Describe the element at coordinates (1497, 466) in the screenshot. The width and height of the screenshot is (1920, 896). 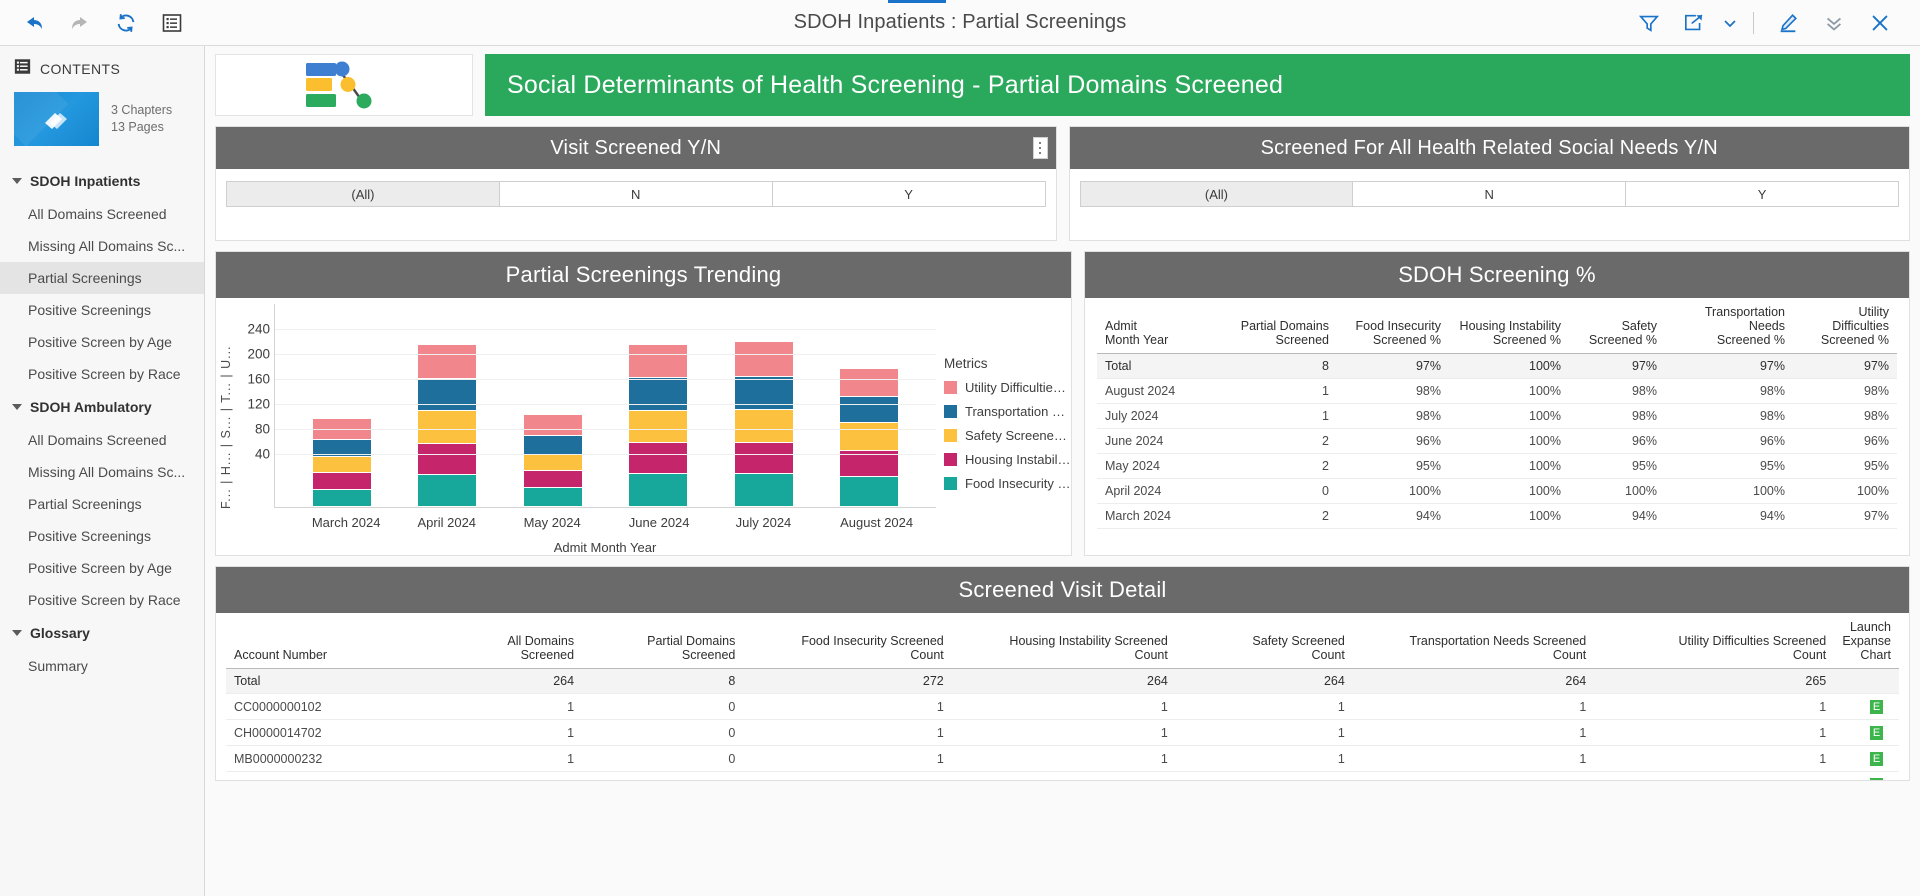
I see `table-row: May 2024 2 95% 100% 95% 95% 95%` at that location.